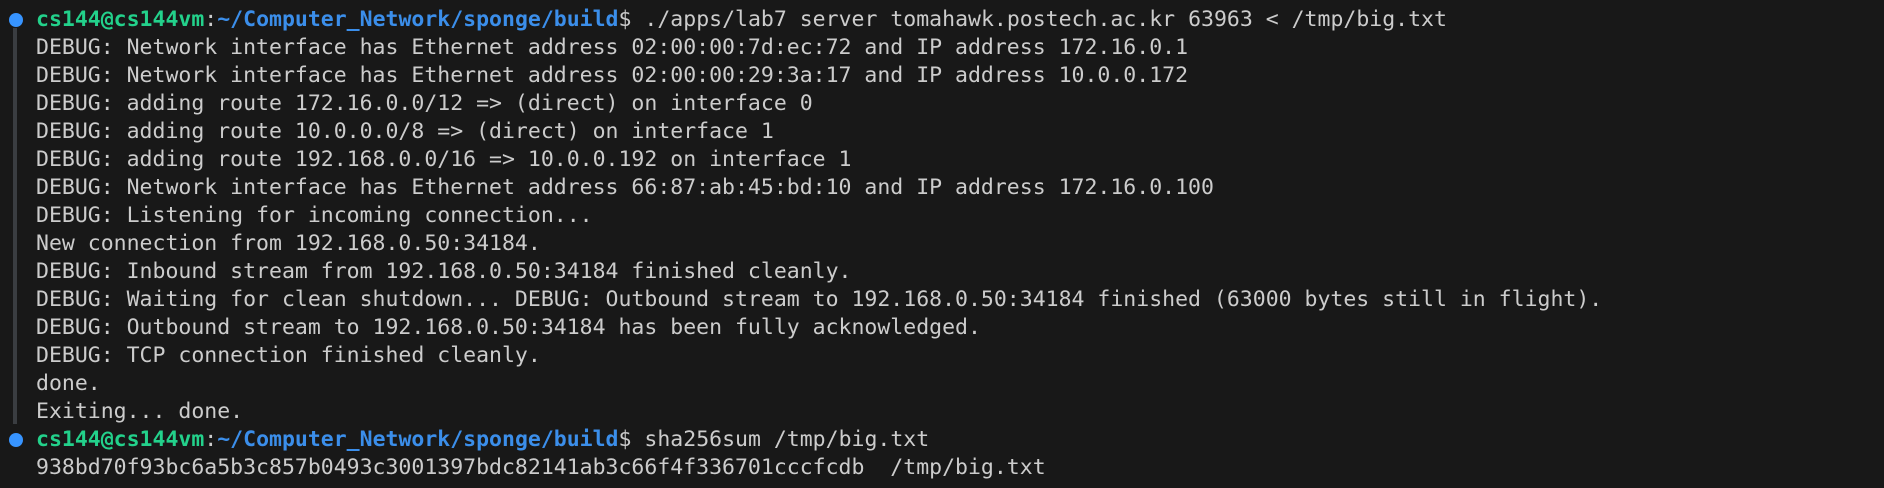 The width and height of the screenshot is (1884, 488). Describe the element at coordinates (140, 411) in the screenshot. I see `output-line: Exiting... done.` at that location.